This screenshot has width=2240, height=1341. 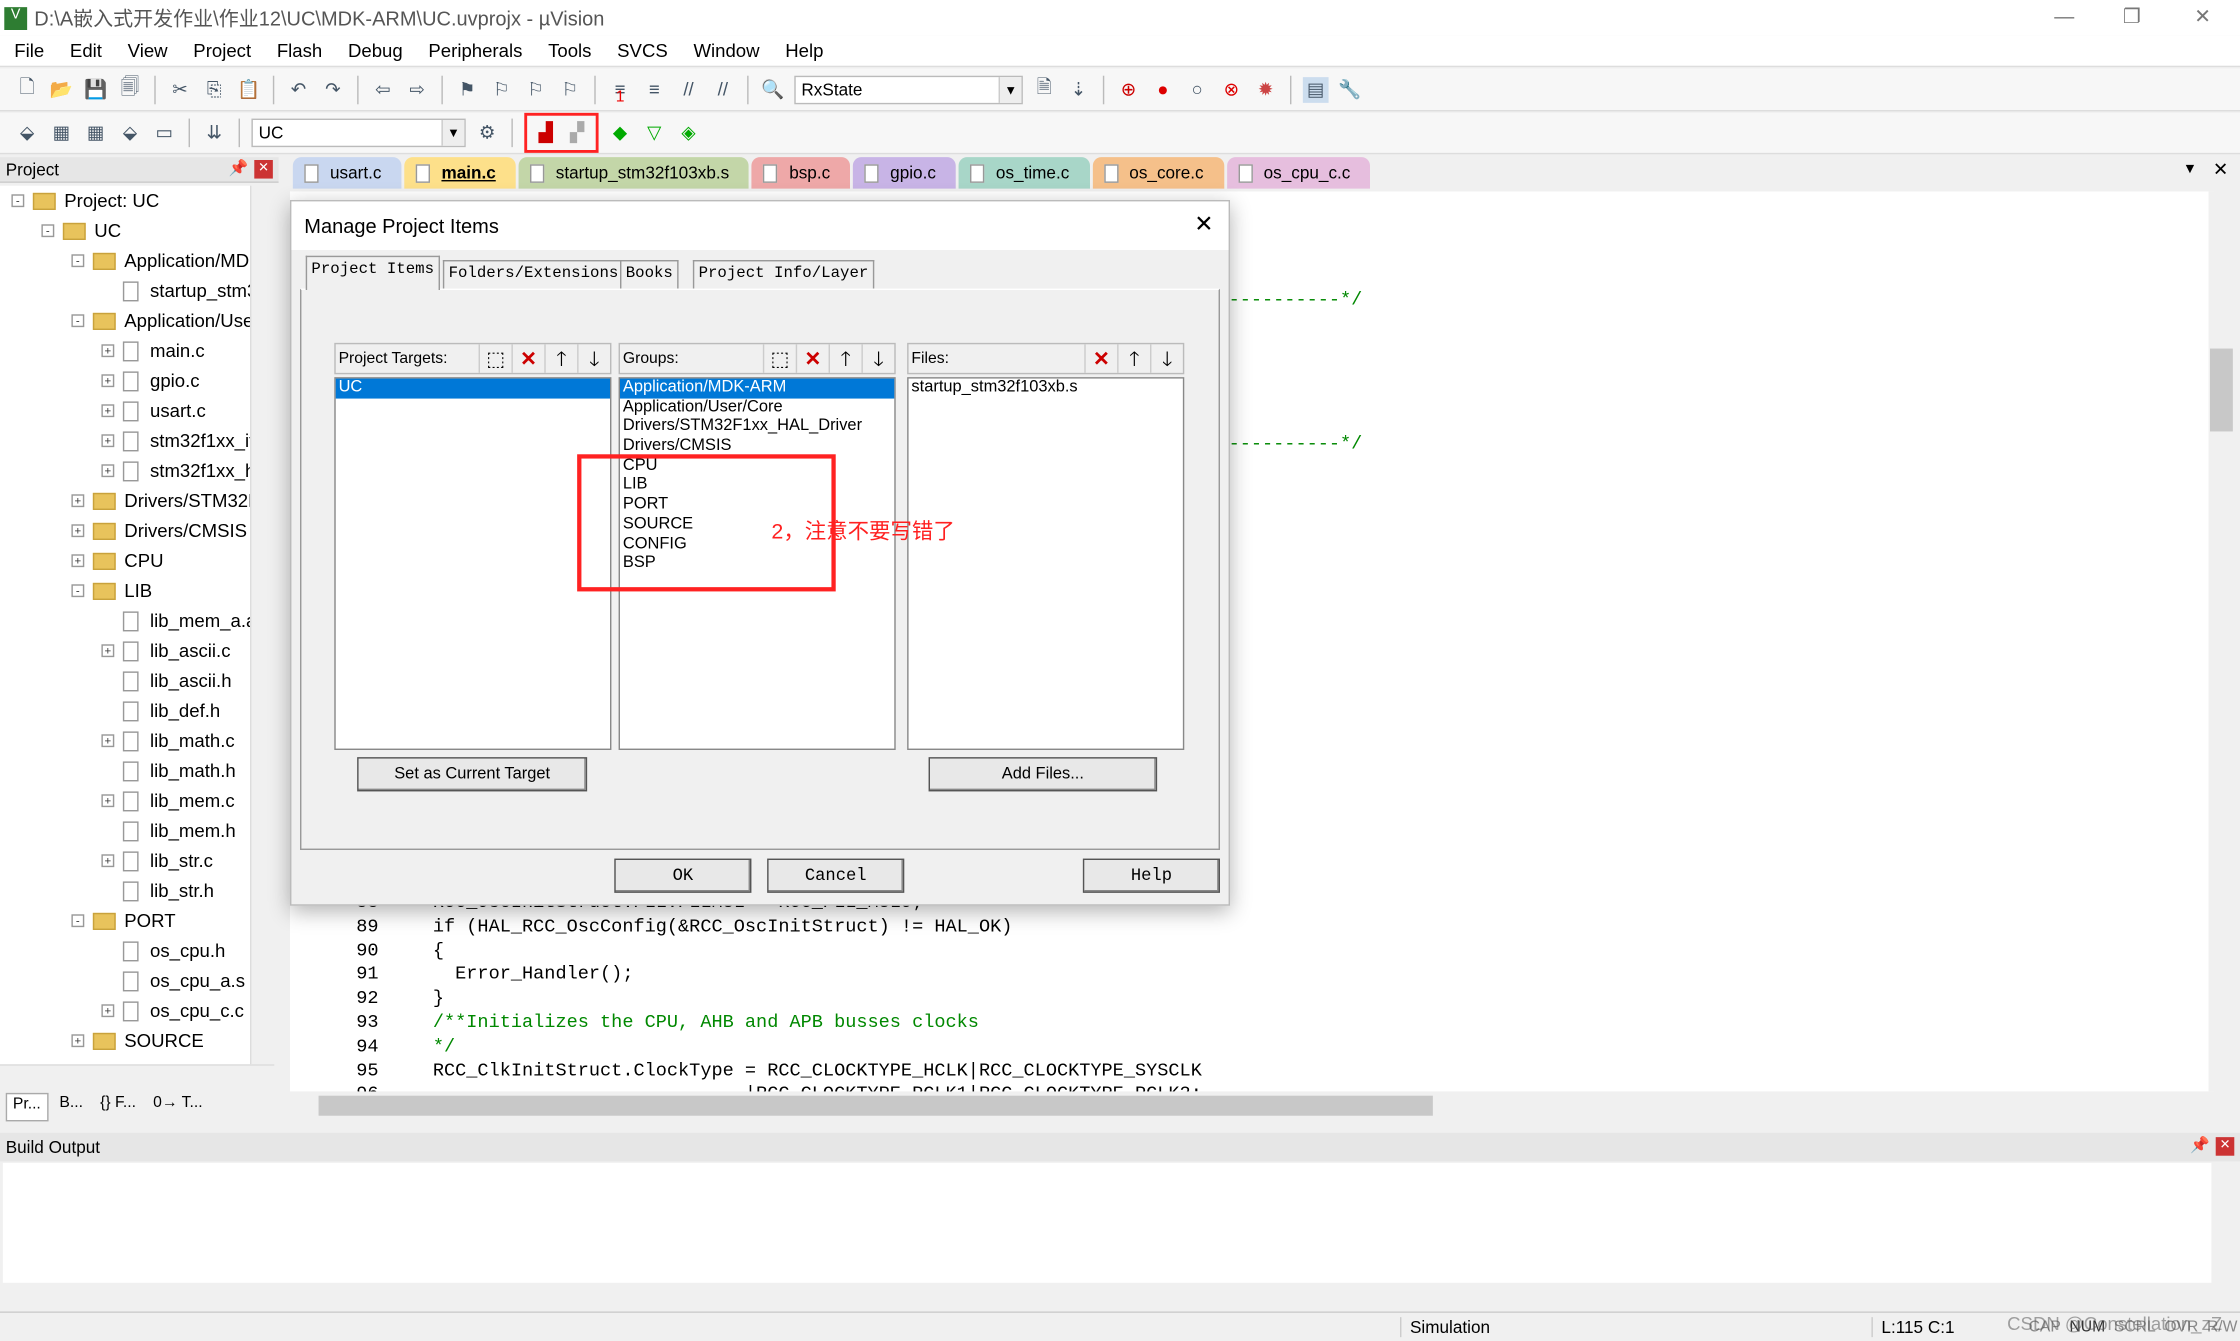 What do you see at coordinates (125, 291) in the screenshot?
I see `tree-item: startup_stm32f103xb.s` at bounding box center [125, 291].